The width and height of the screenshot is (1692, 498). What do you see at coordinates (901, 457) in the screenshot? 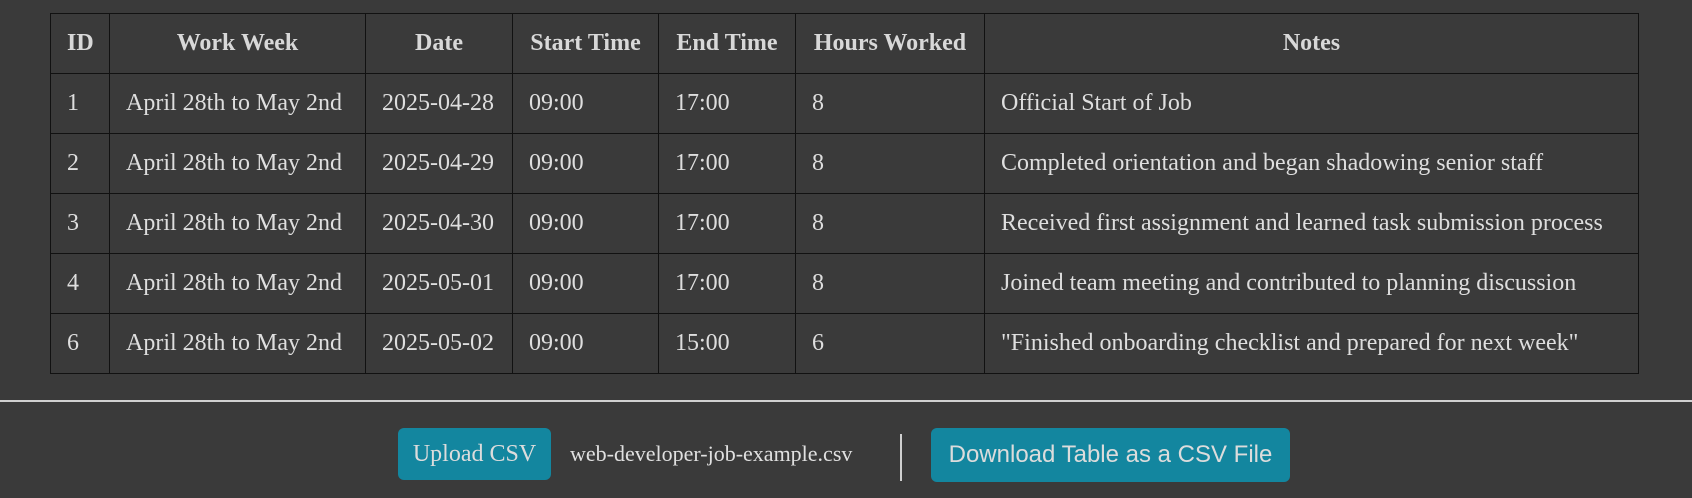
I see `vertical-separator` at bounding box center [901, 457].